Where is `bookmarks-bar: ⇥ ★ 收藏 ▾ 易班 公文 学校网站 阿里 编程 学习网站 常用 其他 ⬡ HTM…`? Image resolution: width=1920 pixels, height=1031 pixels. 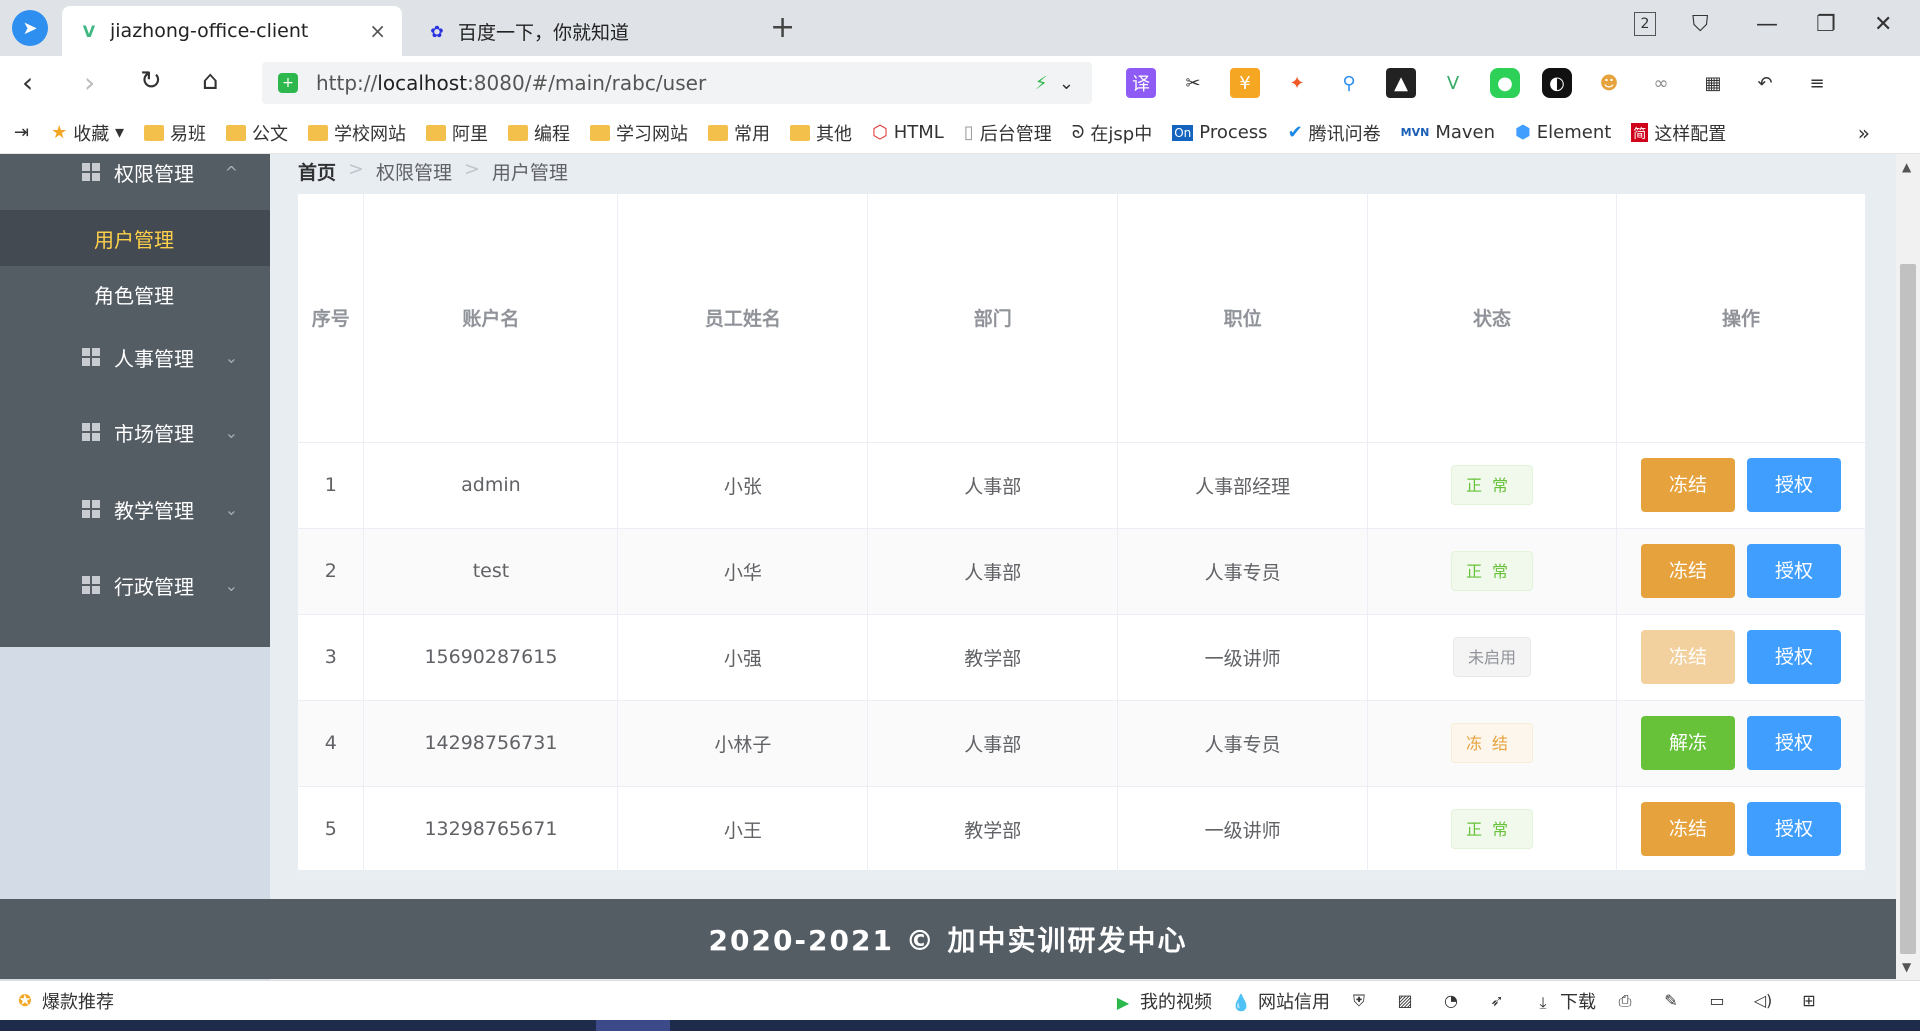
bookmarks-bar: ⇥ ★ 收藏 ▾ 易班 公文 学校网站 阿里 编程 学习网站 常用 其他 ⬡ HTM… is located at coordinates (960, 133).